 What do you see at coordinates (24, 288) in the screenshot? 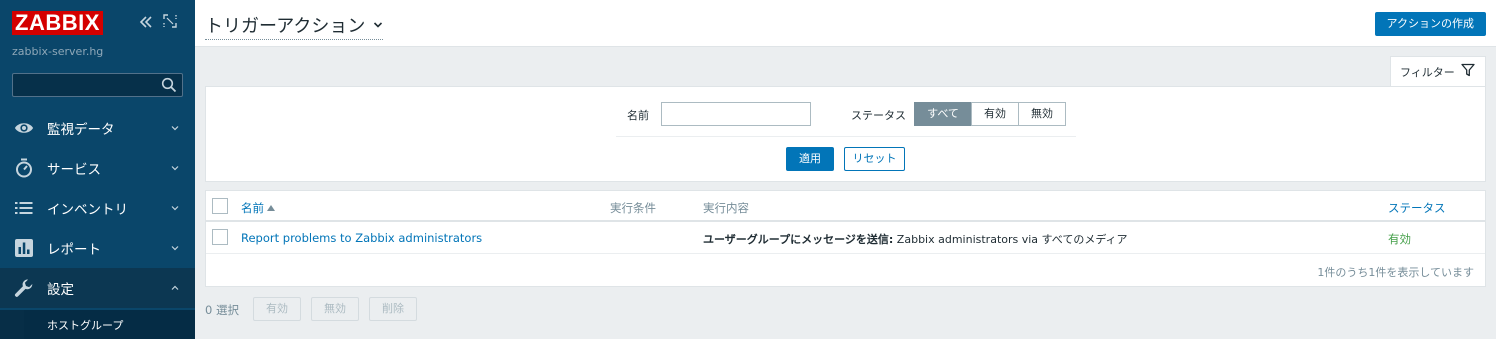
I see `wrench-icon` at bounding box center [24, 288].